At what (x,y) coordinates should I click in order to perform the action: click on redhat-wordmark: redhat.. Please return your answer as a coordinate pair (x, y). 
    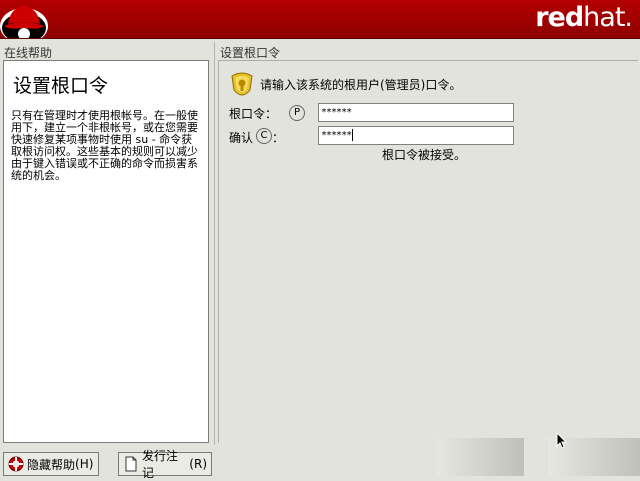
    Looking at the image, I should click on (584, 17).